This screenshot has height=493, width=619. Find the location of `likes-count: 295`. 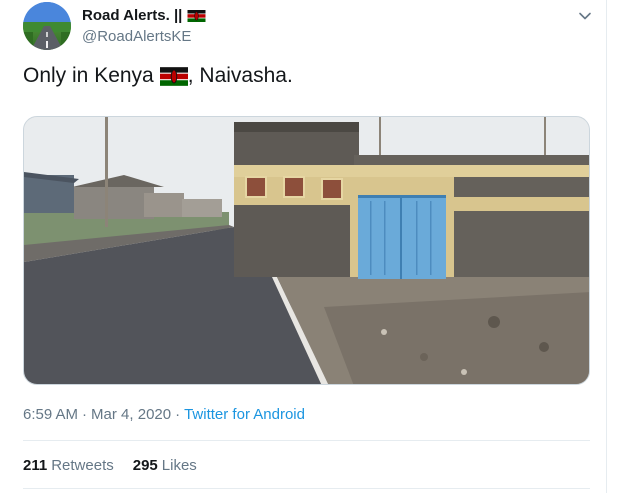

likes-count: 295 is located at coordinates (145, 465).